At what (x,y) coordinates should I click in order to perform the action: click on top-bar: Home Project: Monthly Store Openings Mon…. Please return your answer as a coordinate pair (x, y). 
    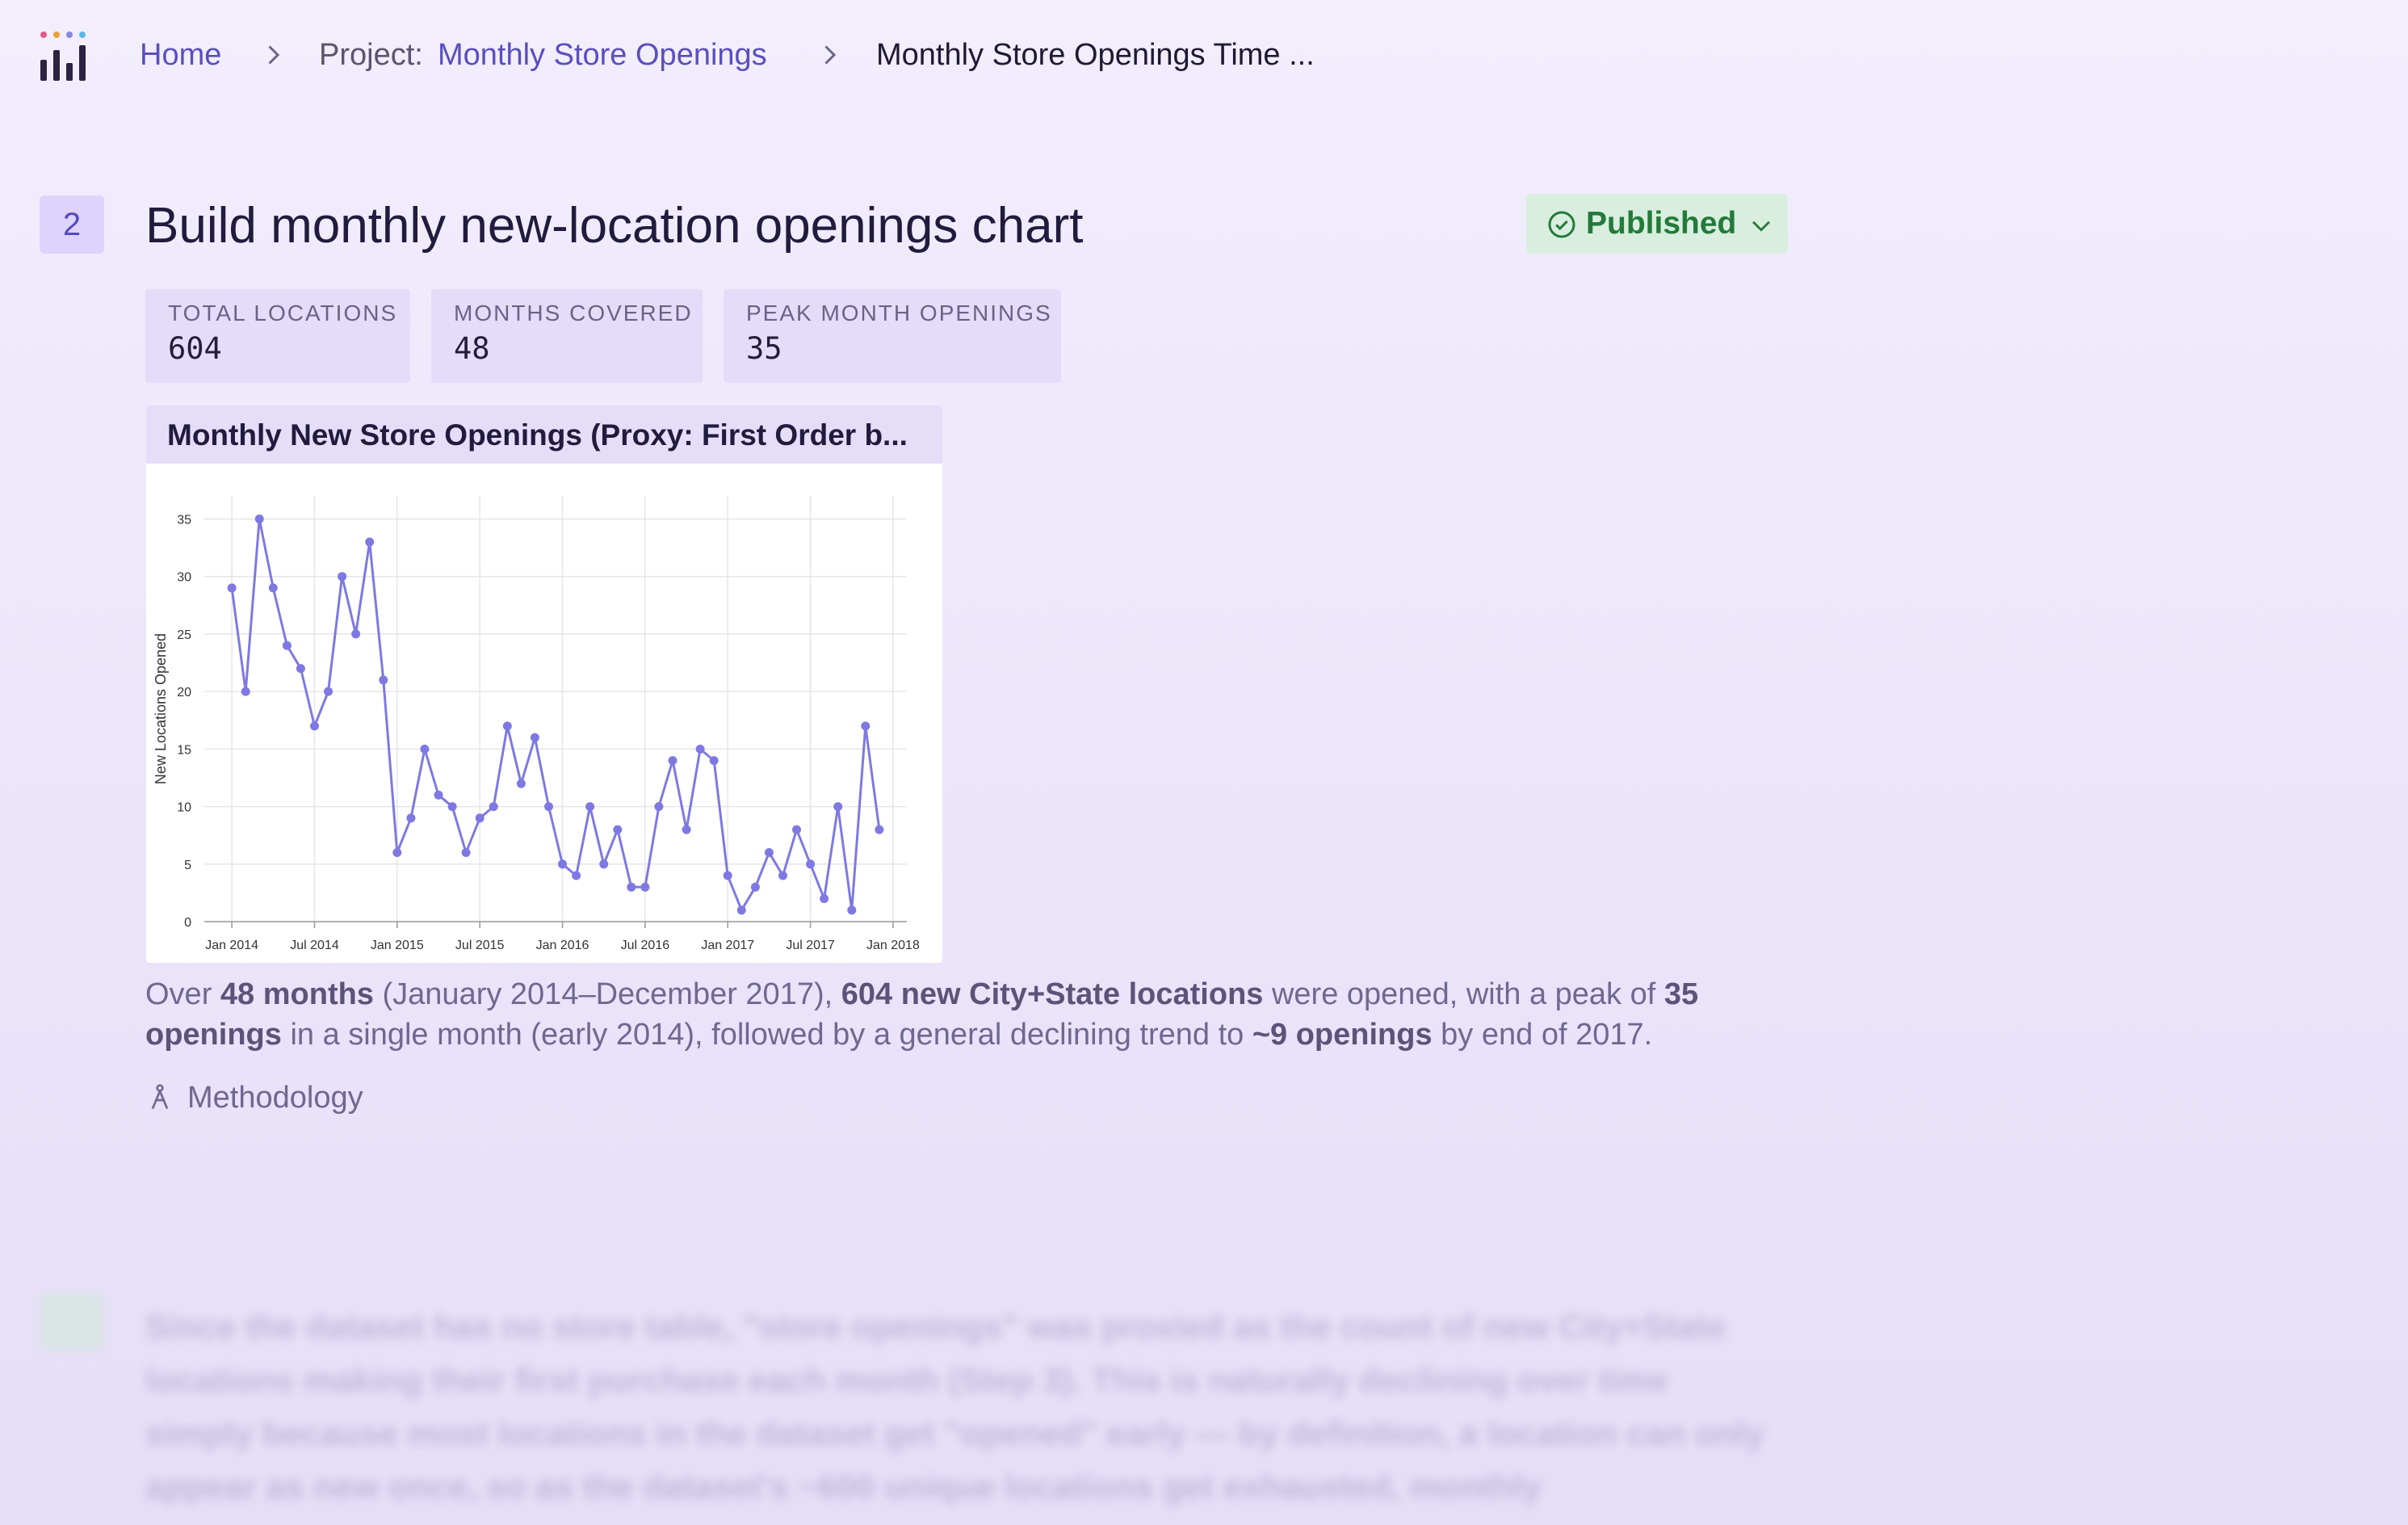
    Looking at the image, I should click on (1204, 56).